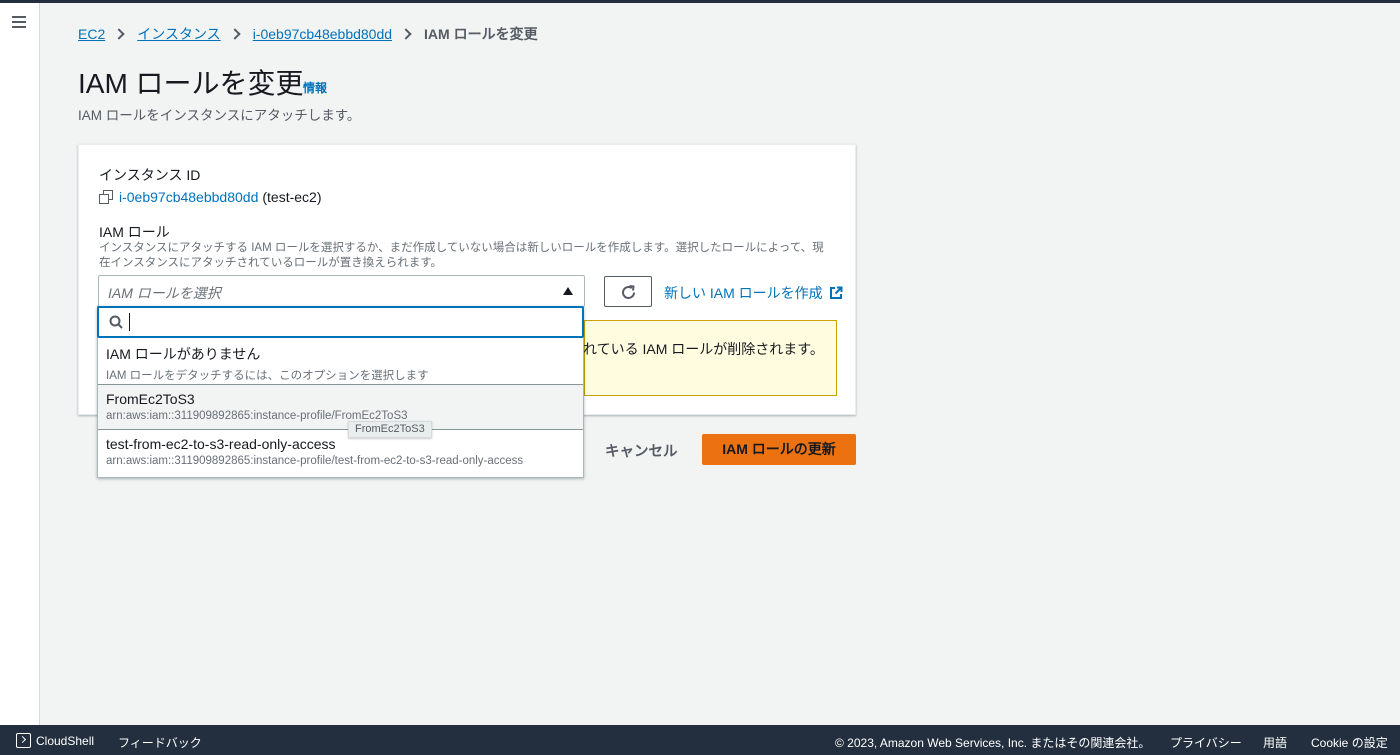 The height and width of the screenshot is (755, 1400). Describe the element at coordinates (481, 34) in the screenshot. I see `breadcrumb-current: IAM ロールを変更` at that location.